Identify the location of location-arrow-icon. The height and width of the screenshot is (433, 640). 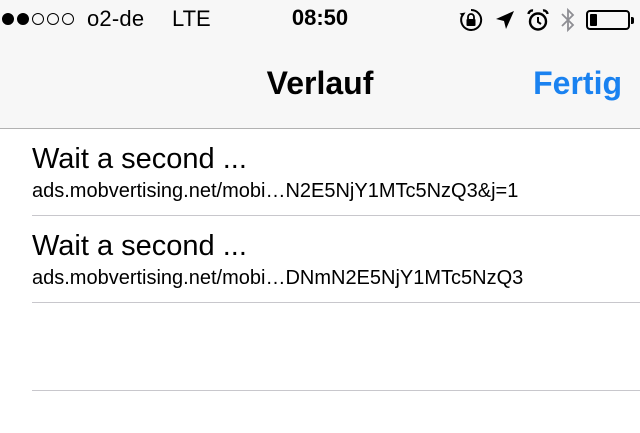
(505, 20).